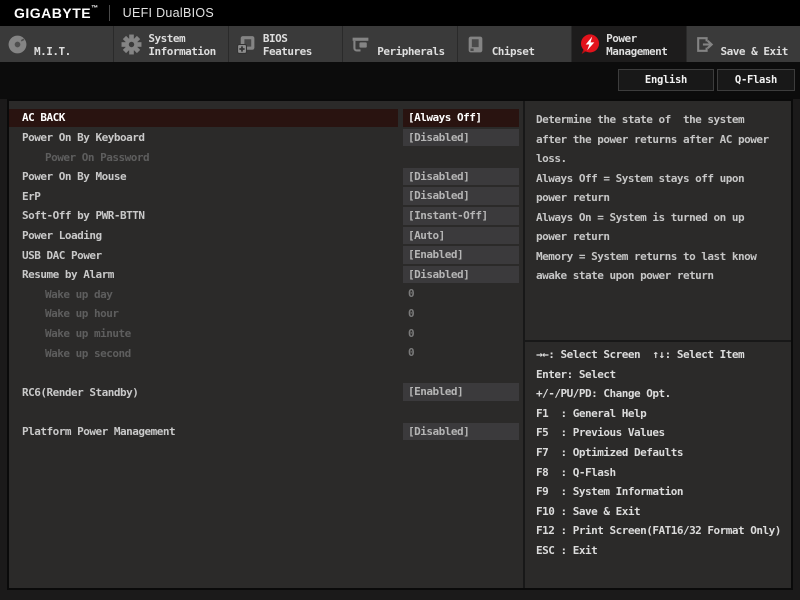 The image size is (800, 600). I want to click on setting-label: Wake up minute, so click(88, 333).